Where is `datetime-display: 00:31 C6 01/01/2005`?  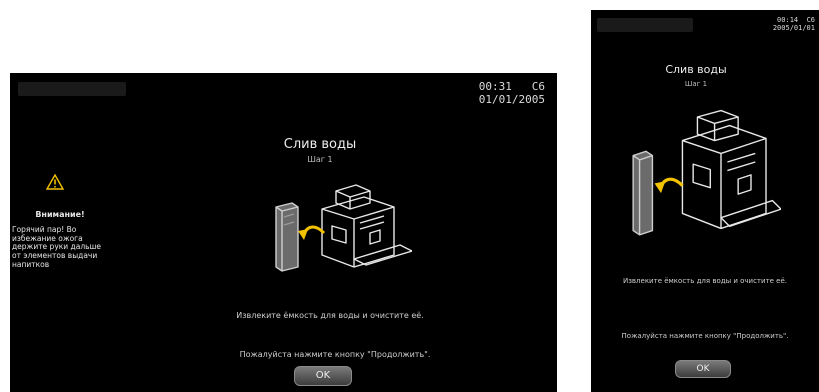 datetime-display: 00:31 C6 01/01/2005 is located at coordinates (511, 93).